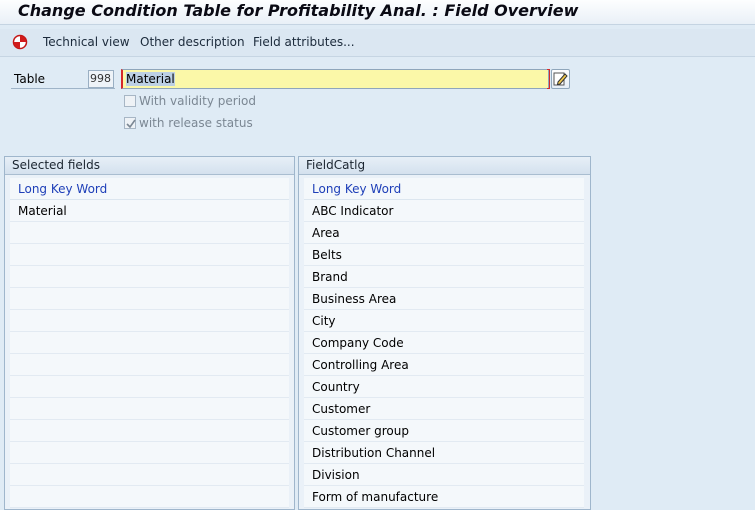  I want to click on validity-period-checkbox-row: With validity period, so click(190, 101).